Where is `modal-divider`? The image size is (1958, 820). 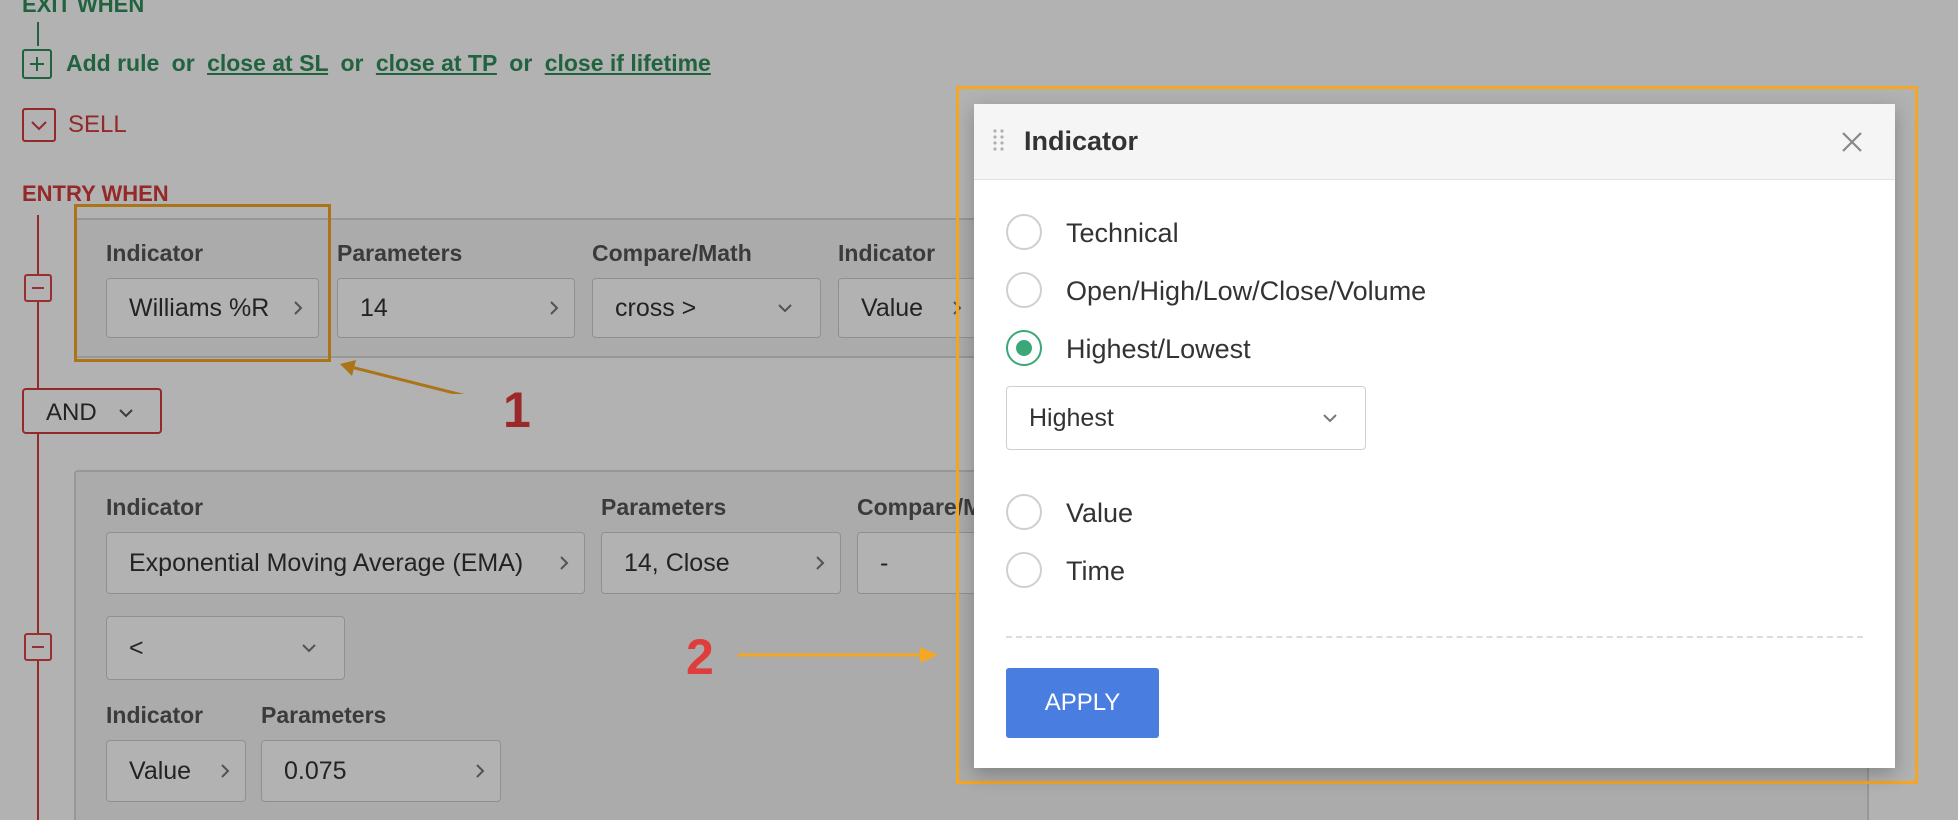
modal-divider is located at coordinates (1434, 637).